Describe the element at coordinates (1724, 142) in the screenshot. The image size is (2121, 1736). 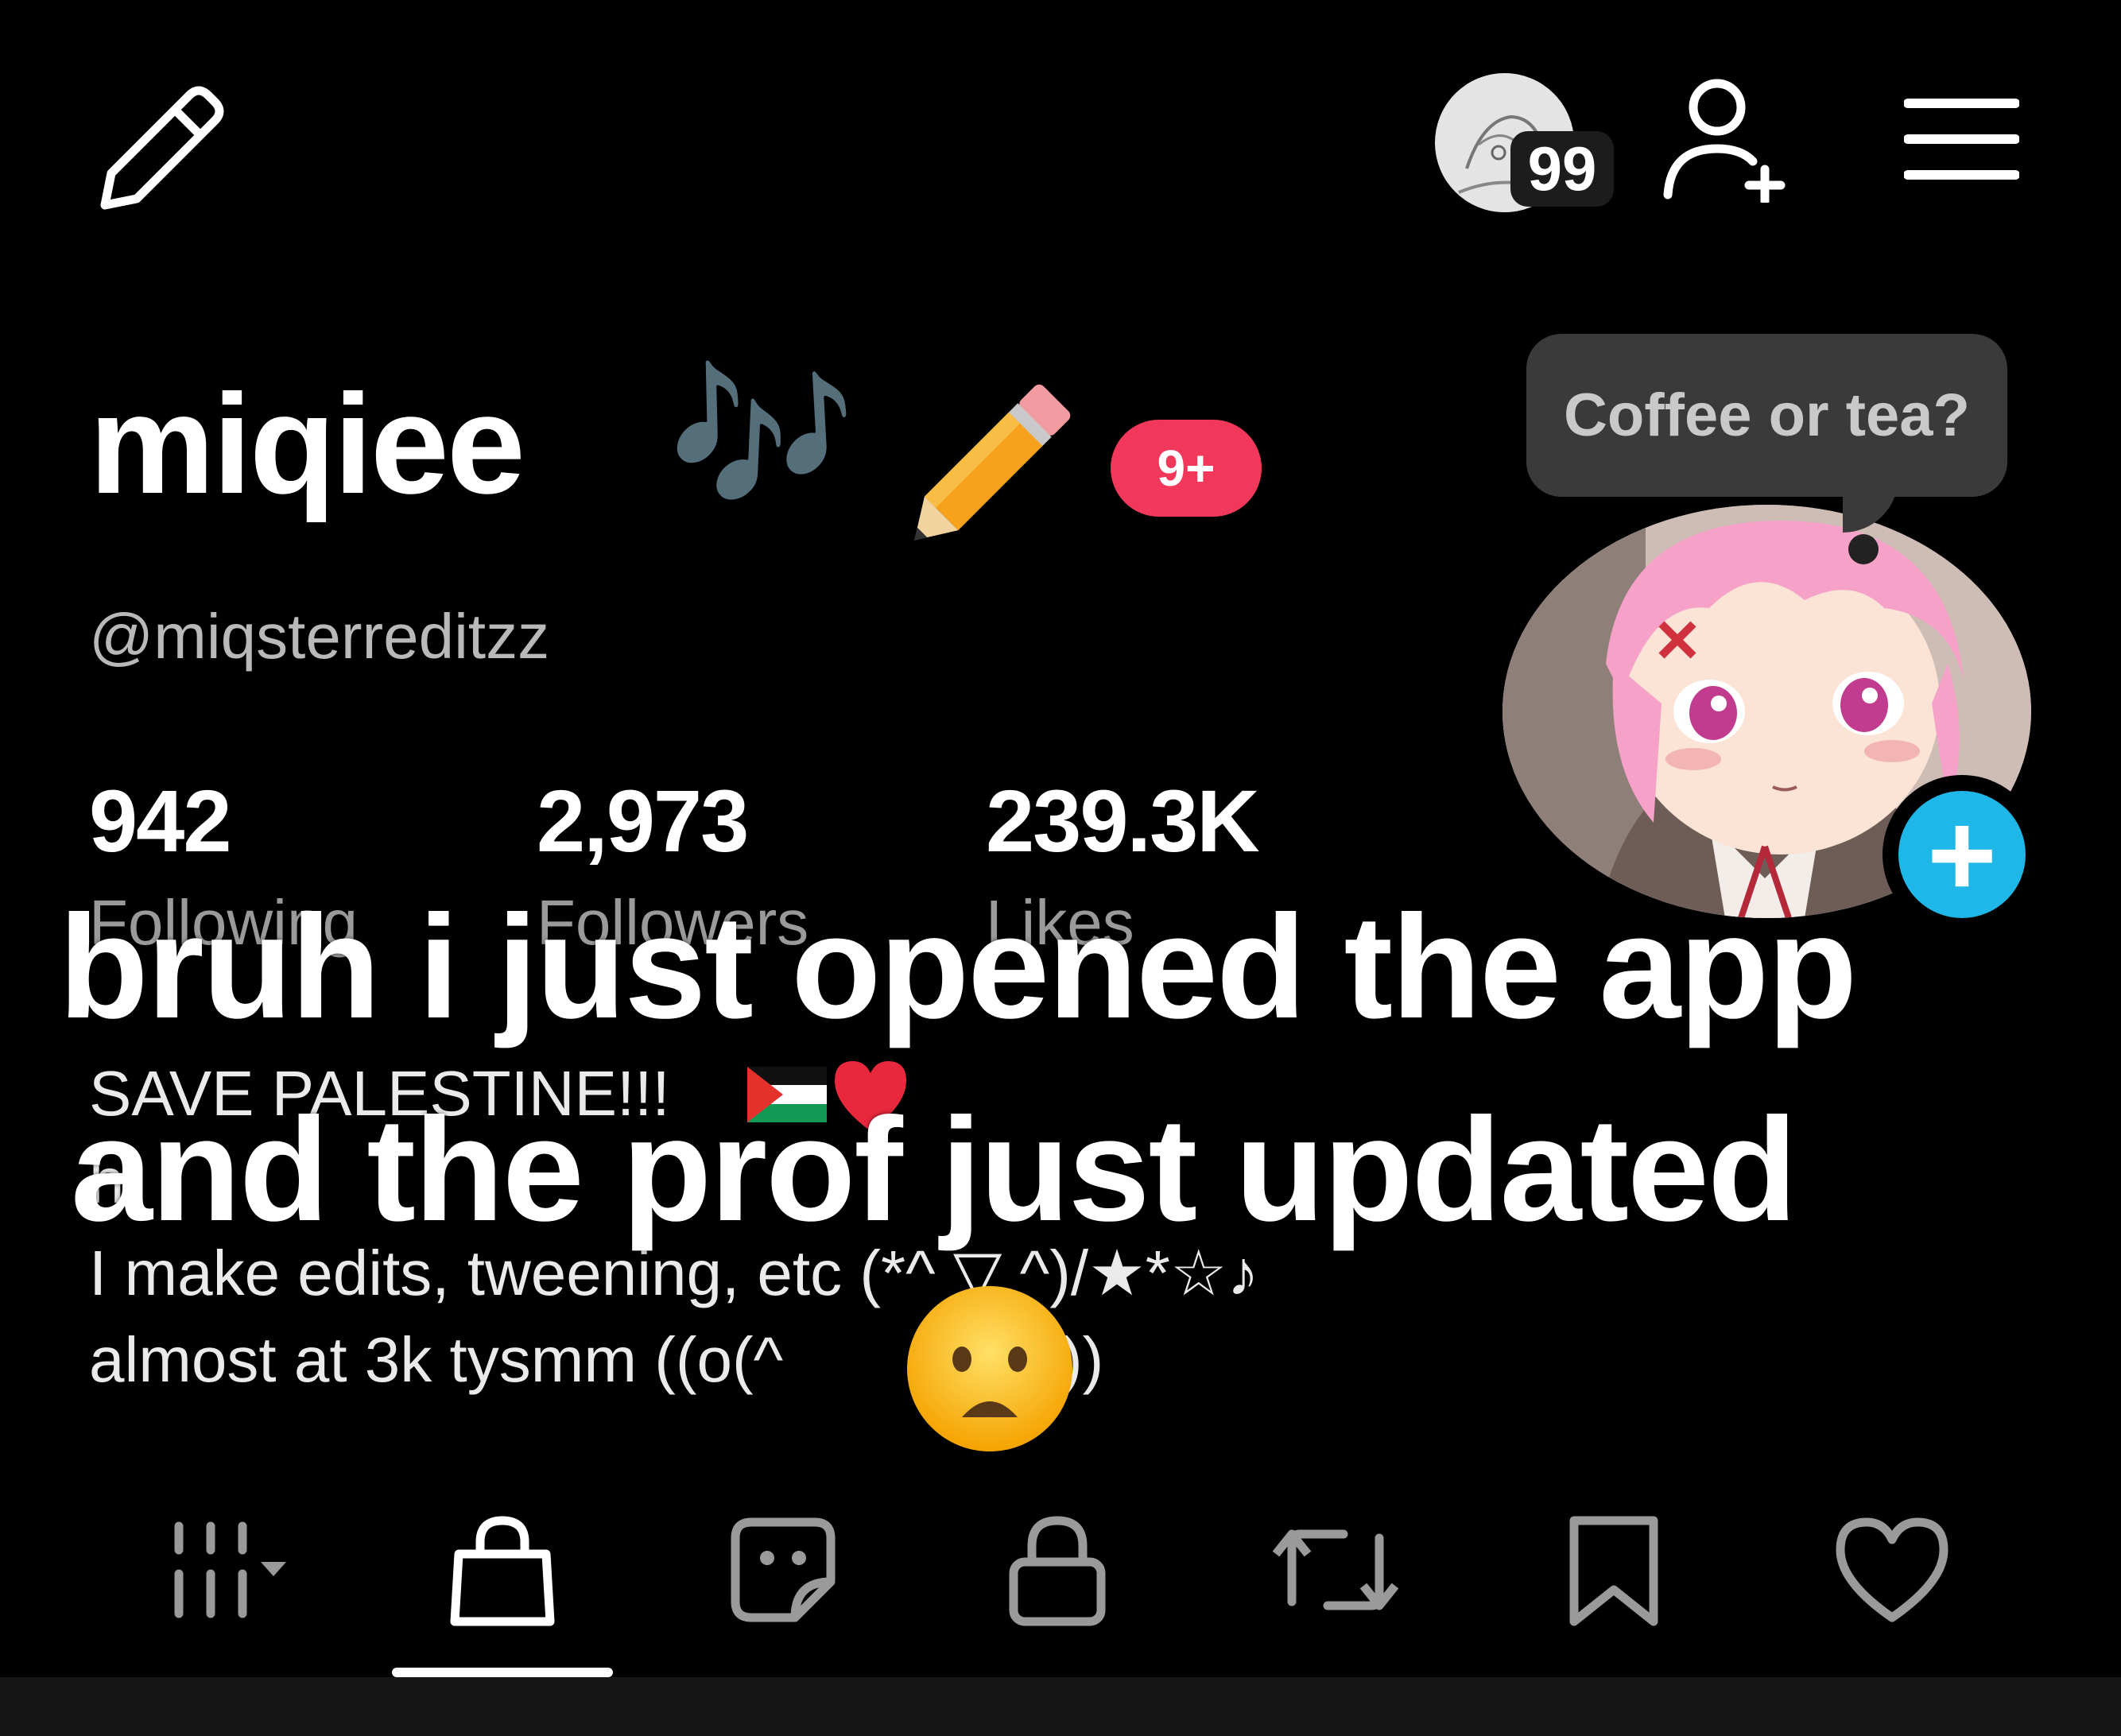
I see `person-add-icon` at that location.